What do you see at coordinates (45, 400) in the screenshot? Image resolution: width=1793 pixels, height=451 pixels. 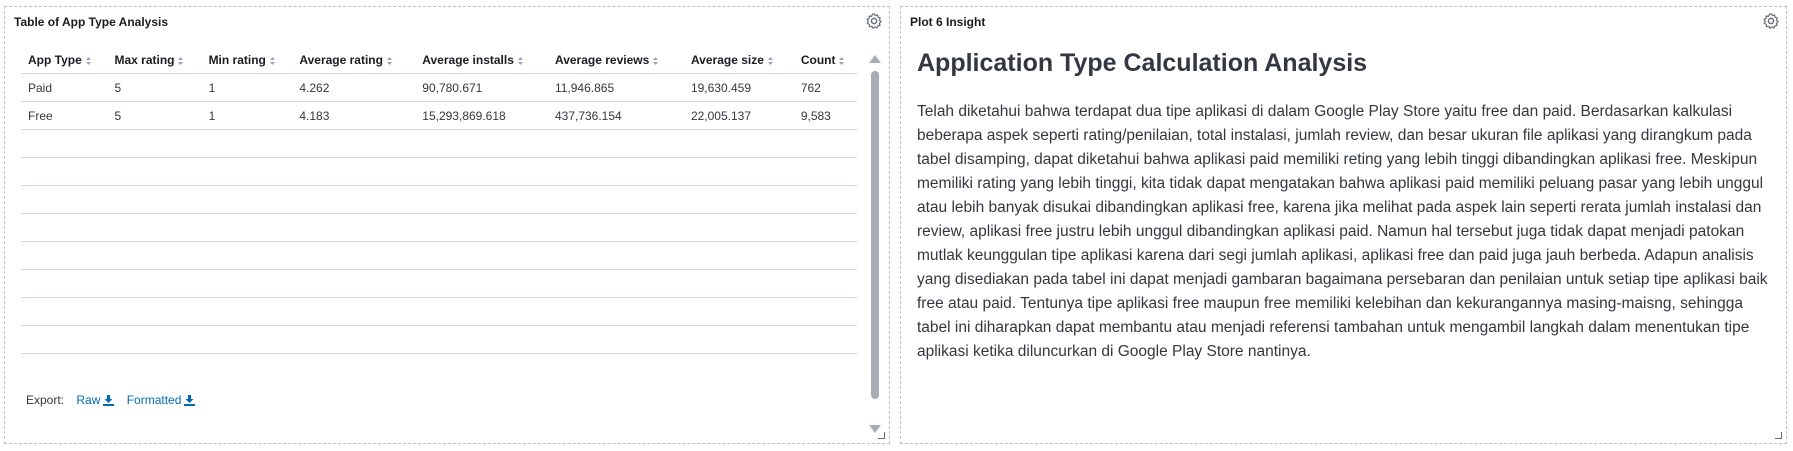 I see `export-label: Export:` at bounding box center [45, 400].